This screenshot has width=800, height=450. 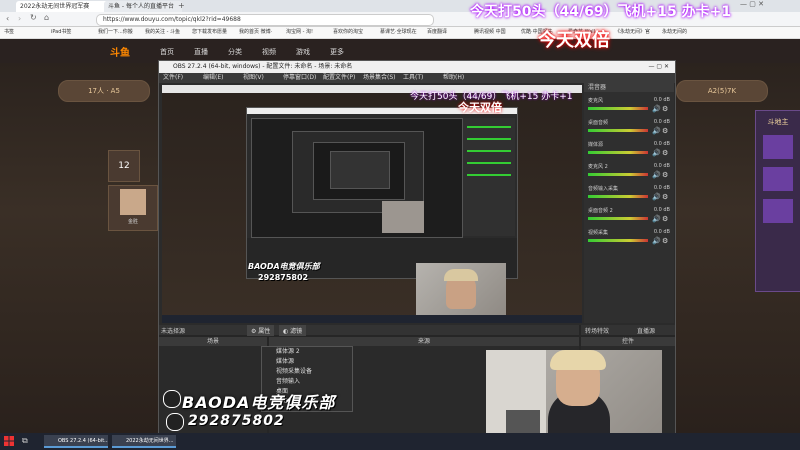 I want to click on obs-menu-item: 工具(T), so click(x=413, y=78).